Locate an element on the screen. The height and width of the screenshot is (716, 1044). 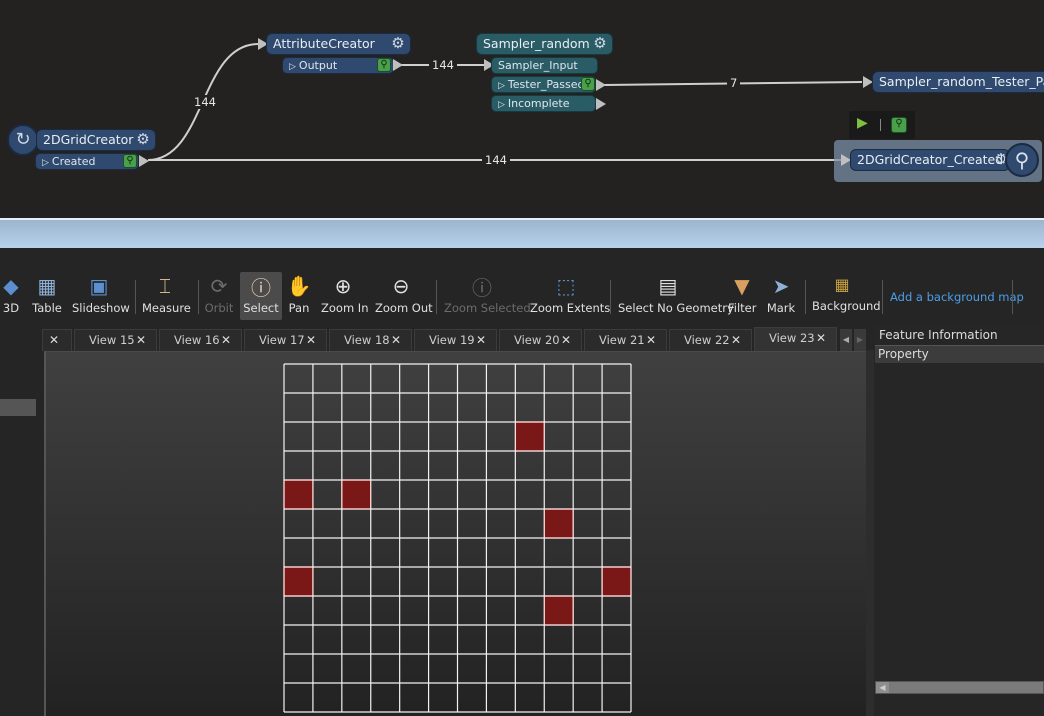
panel-divider-band is located at coordinates (522, 234).